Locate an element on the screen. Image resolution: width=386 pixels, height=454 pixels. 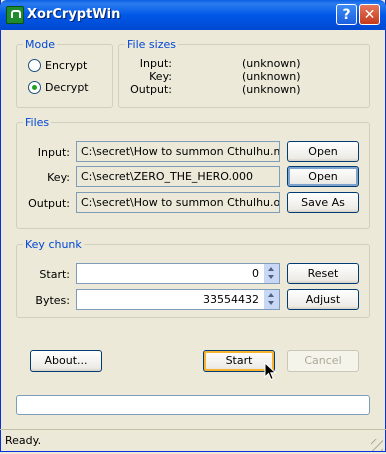
size-input-label: Input: is located at coordinates (155, 63).